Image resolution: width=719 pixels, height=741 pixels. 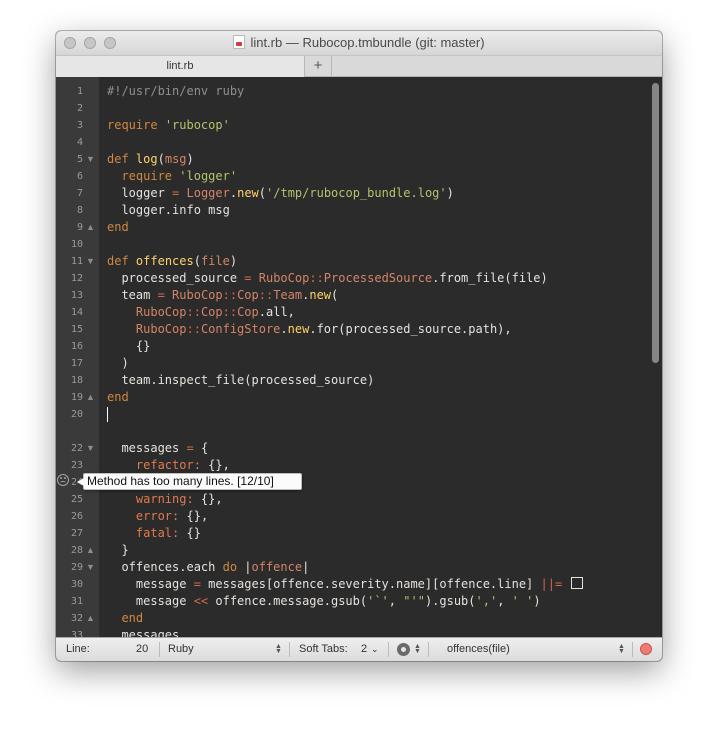 What do you see at coordinates (77, 346) in the screenshot?
I see `gutter-line: 16` at bounding box center [77, 346].